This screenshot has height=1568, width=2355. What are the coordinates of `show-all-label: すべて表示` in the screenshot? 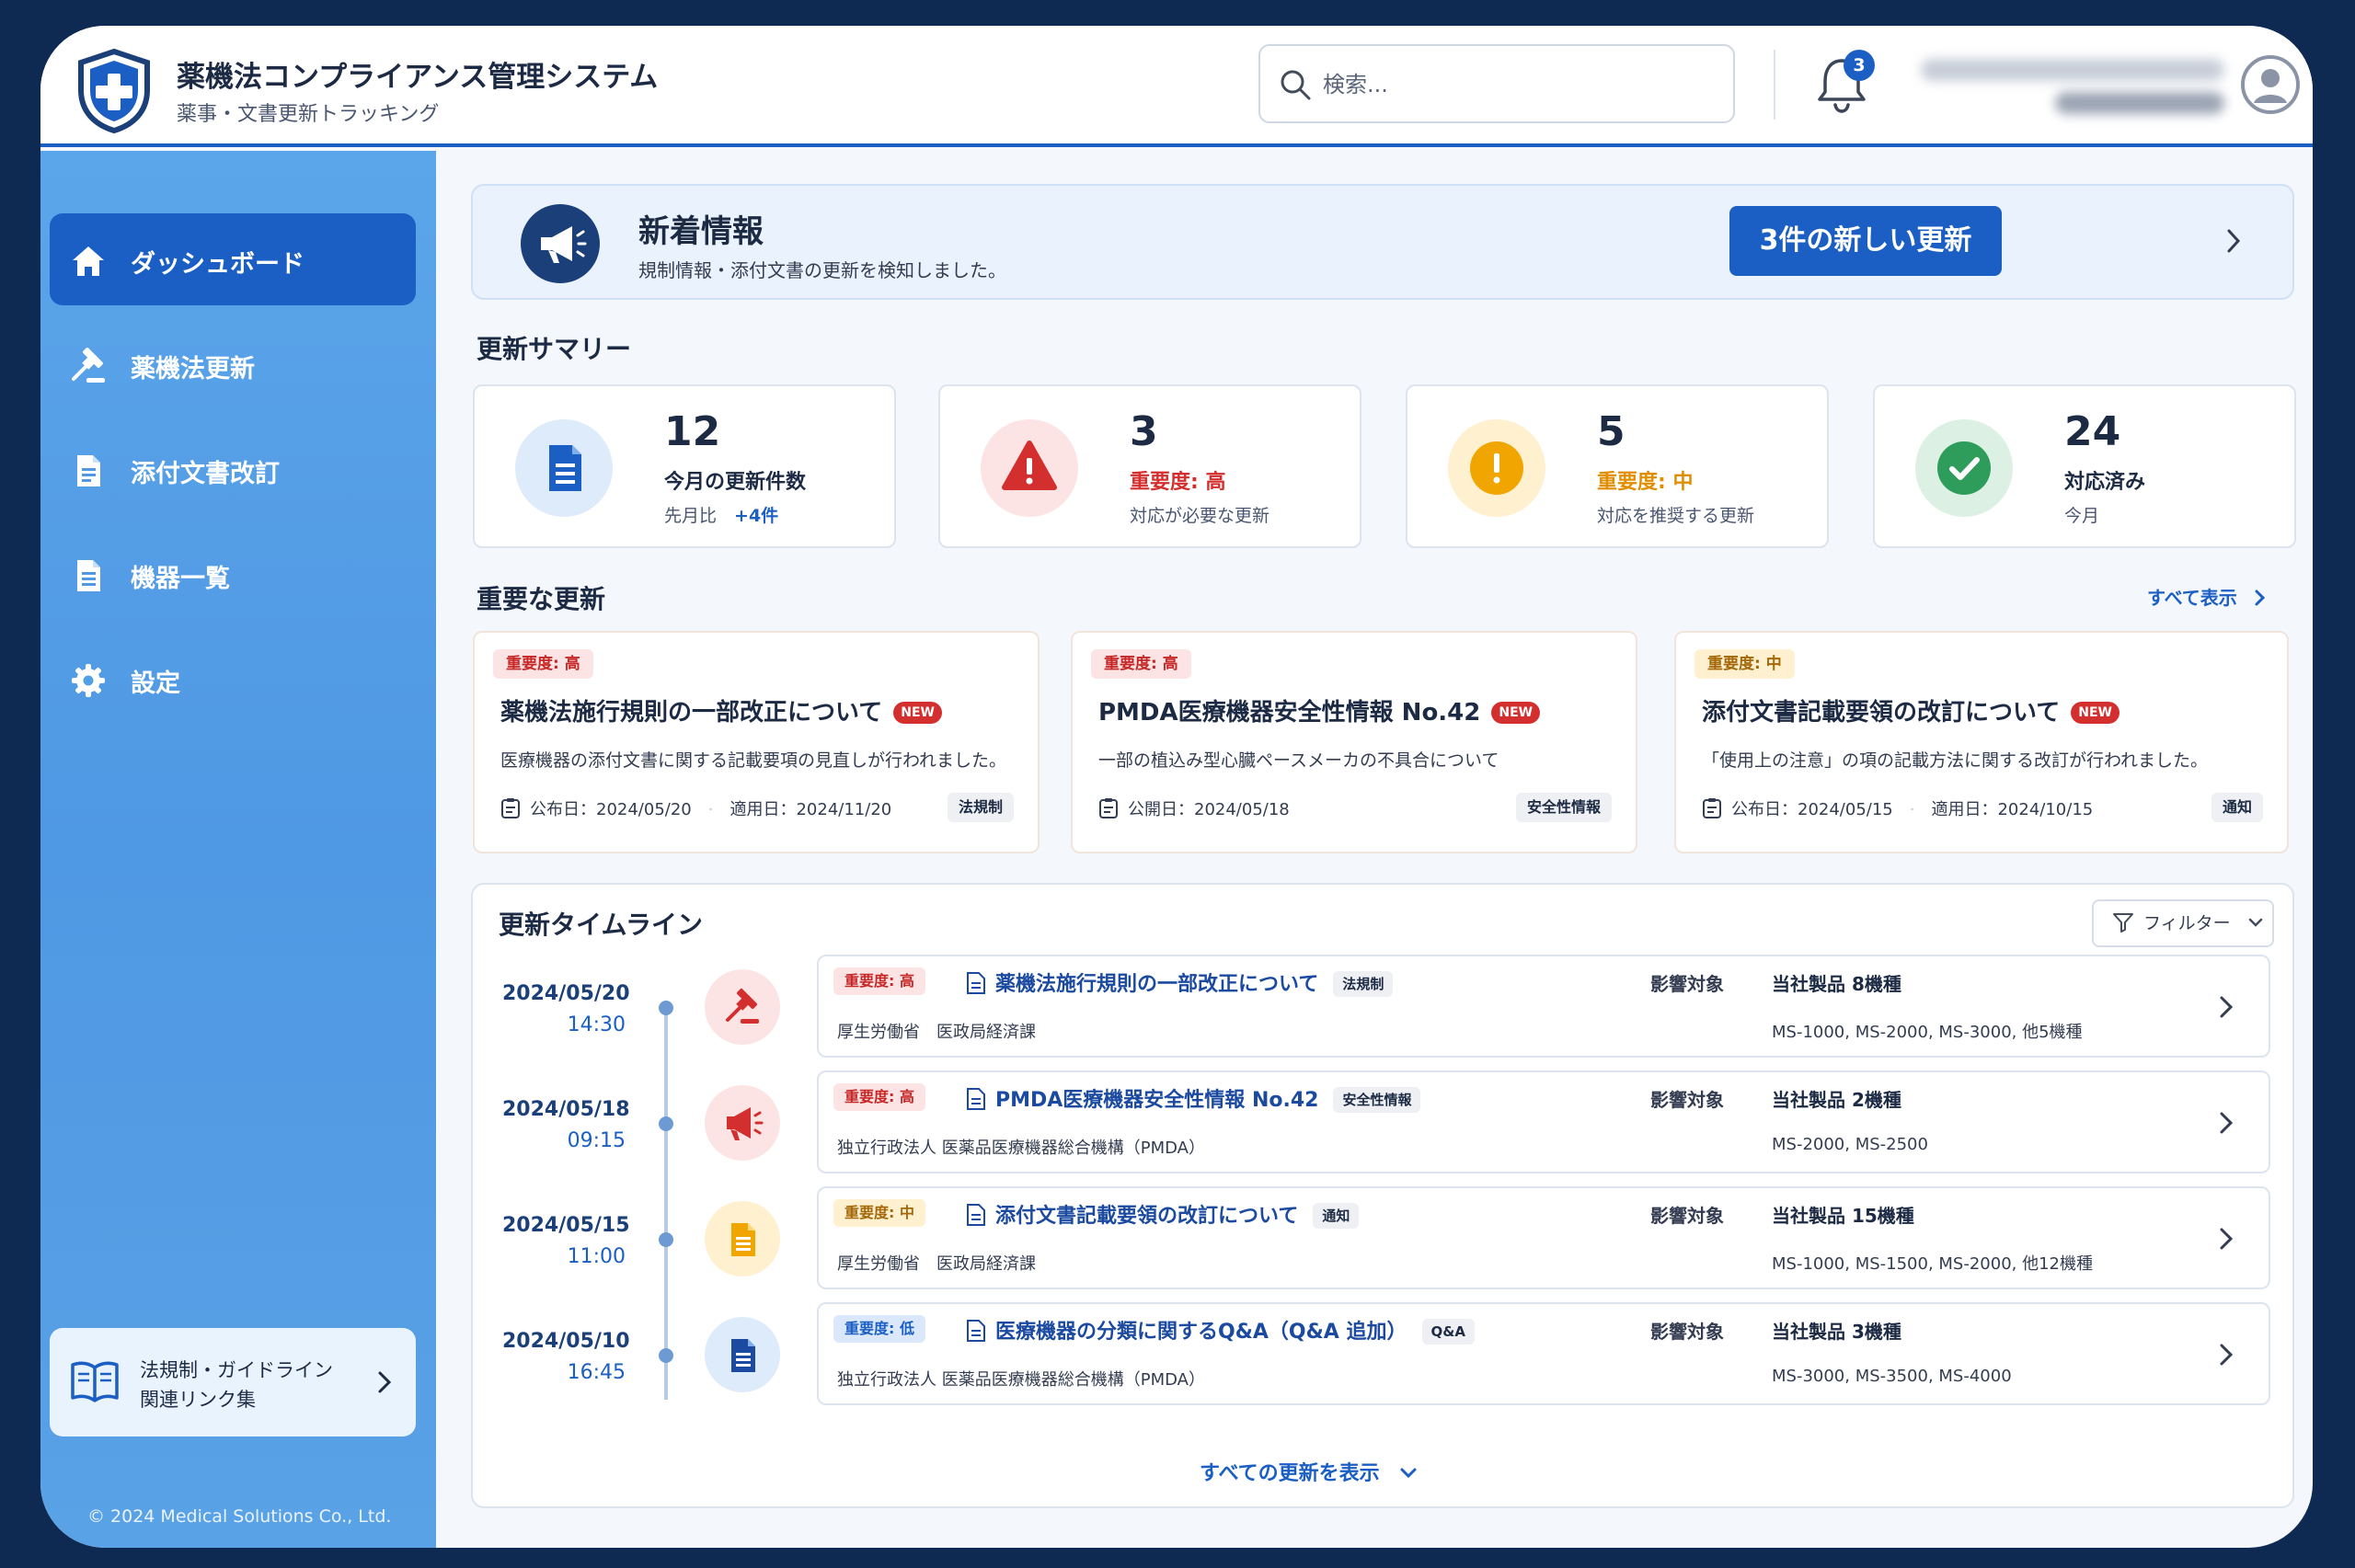 It's located at (2192, 598).